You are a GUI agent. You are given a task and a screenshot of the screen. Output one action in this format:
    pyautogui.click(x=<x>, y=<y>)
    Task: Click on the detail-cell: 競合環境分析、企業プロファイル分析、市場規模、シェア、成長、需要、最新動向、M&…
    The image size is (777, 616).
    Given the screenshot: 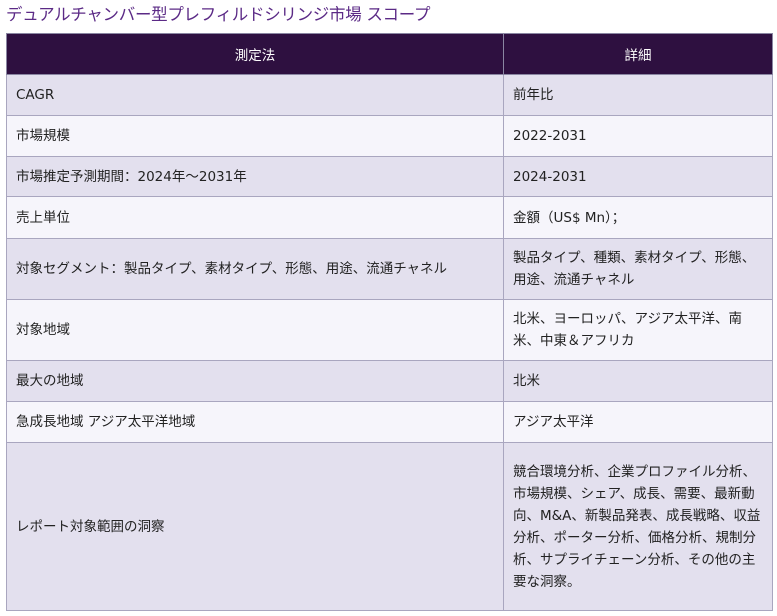 What is the action you would take?
    pyautogui.click(x=638, y=526)
    